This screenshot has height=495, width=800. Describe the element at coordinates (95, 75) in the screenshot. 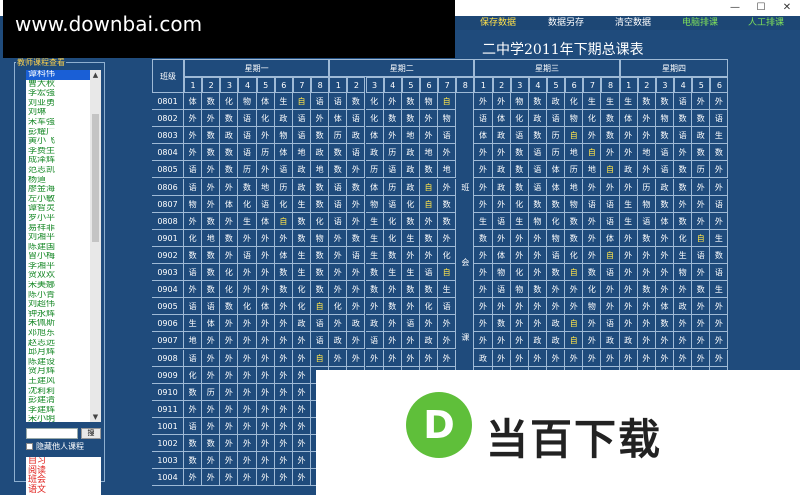

I see `scroll-up-icon: ▲` at that location.